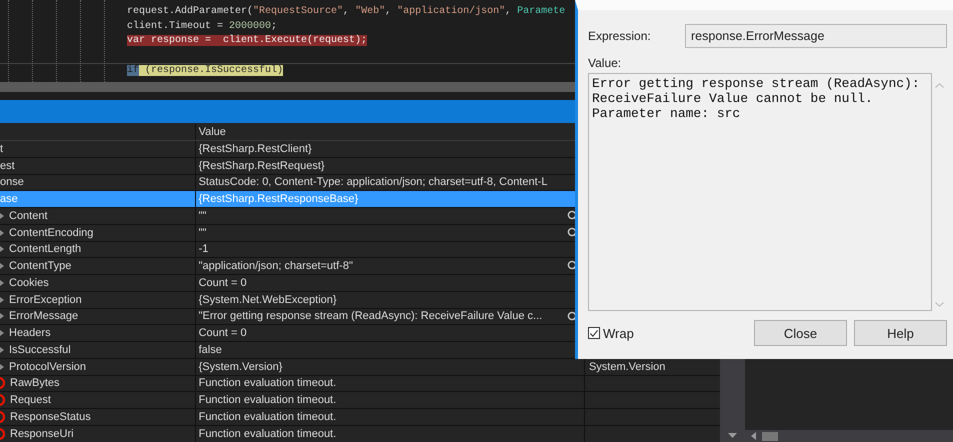 Image resolution: width=953 pixels, height=442 pixels. Describe the element at coordinates (28, 216) in the screenshot. I see `variable-name: Content` at that location.